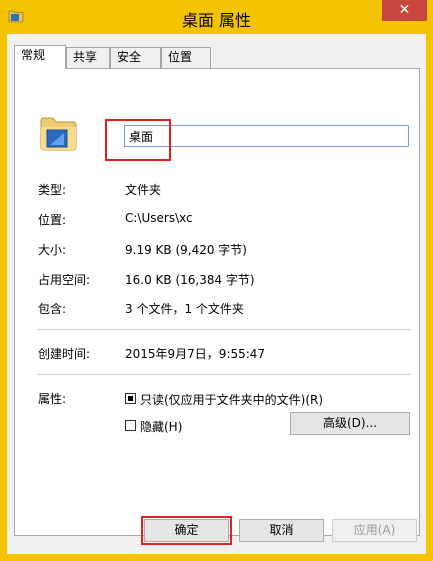 The width and height of the screenshot is (433, 561). What do you see at coordinates (52, 190) in the screenshot?
I see `type-label: 类型:` at bounding box center [52, 190].